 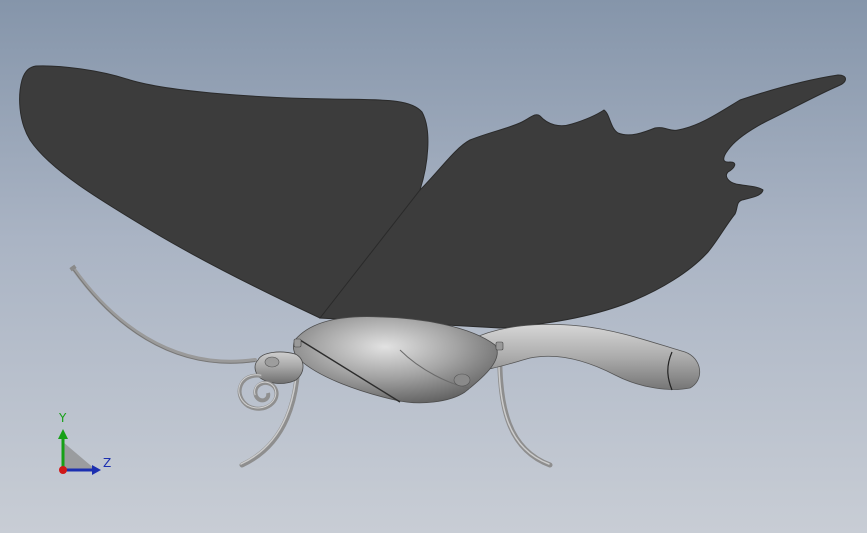 I want to click on triad-origin, so click(x=63, y=470).